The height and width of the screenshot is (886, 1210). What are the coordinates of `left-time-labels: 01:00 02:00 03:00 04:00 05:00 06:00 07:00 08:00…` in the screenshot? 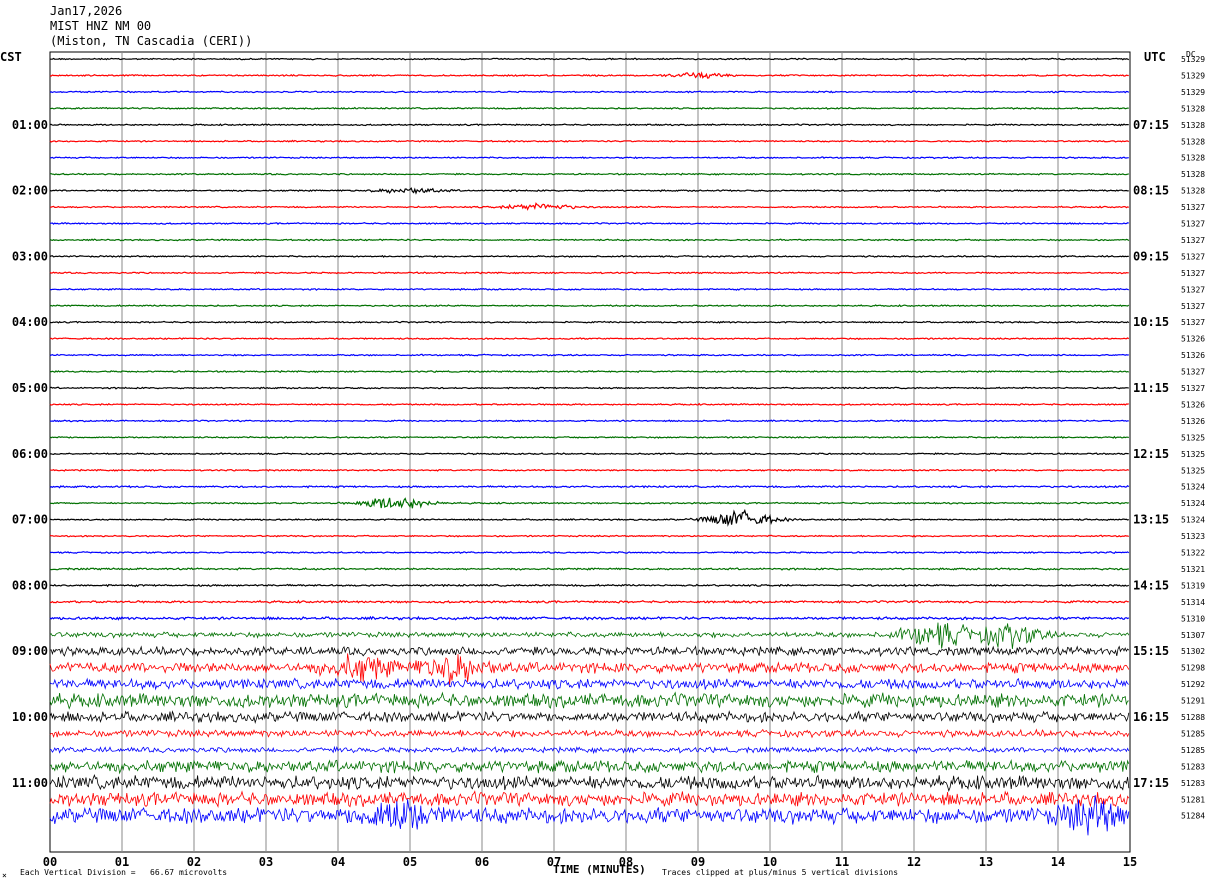 It's located at (30, 454).